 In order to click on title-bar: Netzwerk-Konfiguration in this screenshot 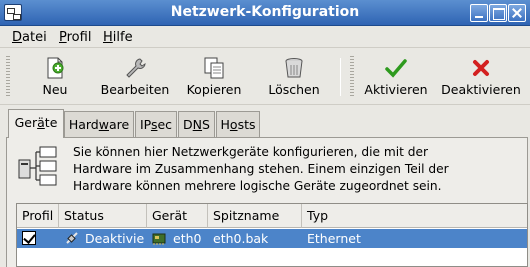, I will do `click(265, 13)`.